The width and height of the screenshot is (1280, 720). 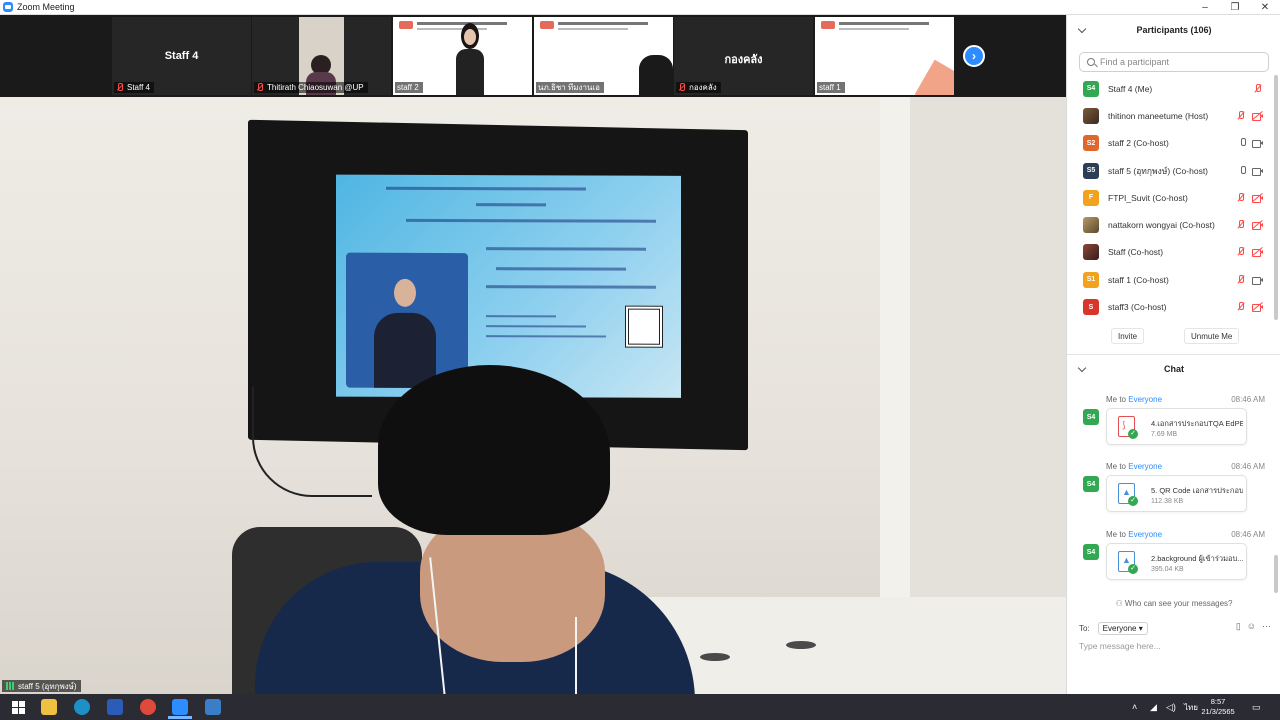 What do you see at coordinates (1176, 426) in the screenshot?
I see `file-attachment: ⟆ ✓ 4.เอกสารประกอบTQA EdPE... 7.69 MB` at bounding box center [1176, 426].